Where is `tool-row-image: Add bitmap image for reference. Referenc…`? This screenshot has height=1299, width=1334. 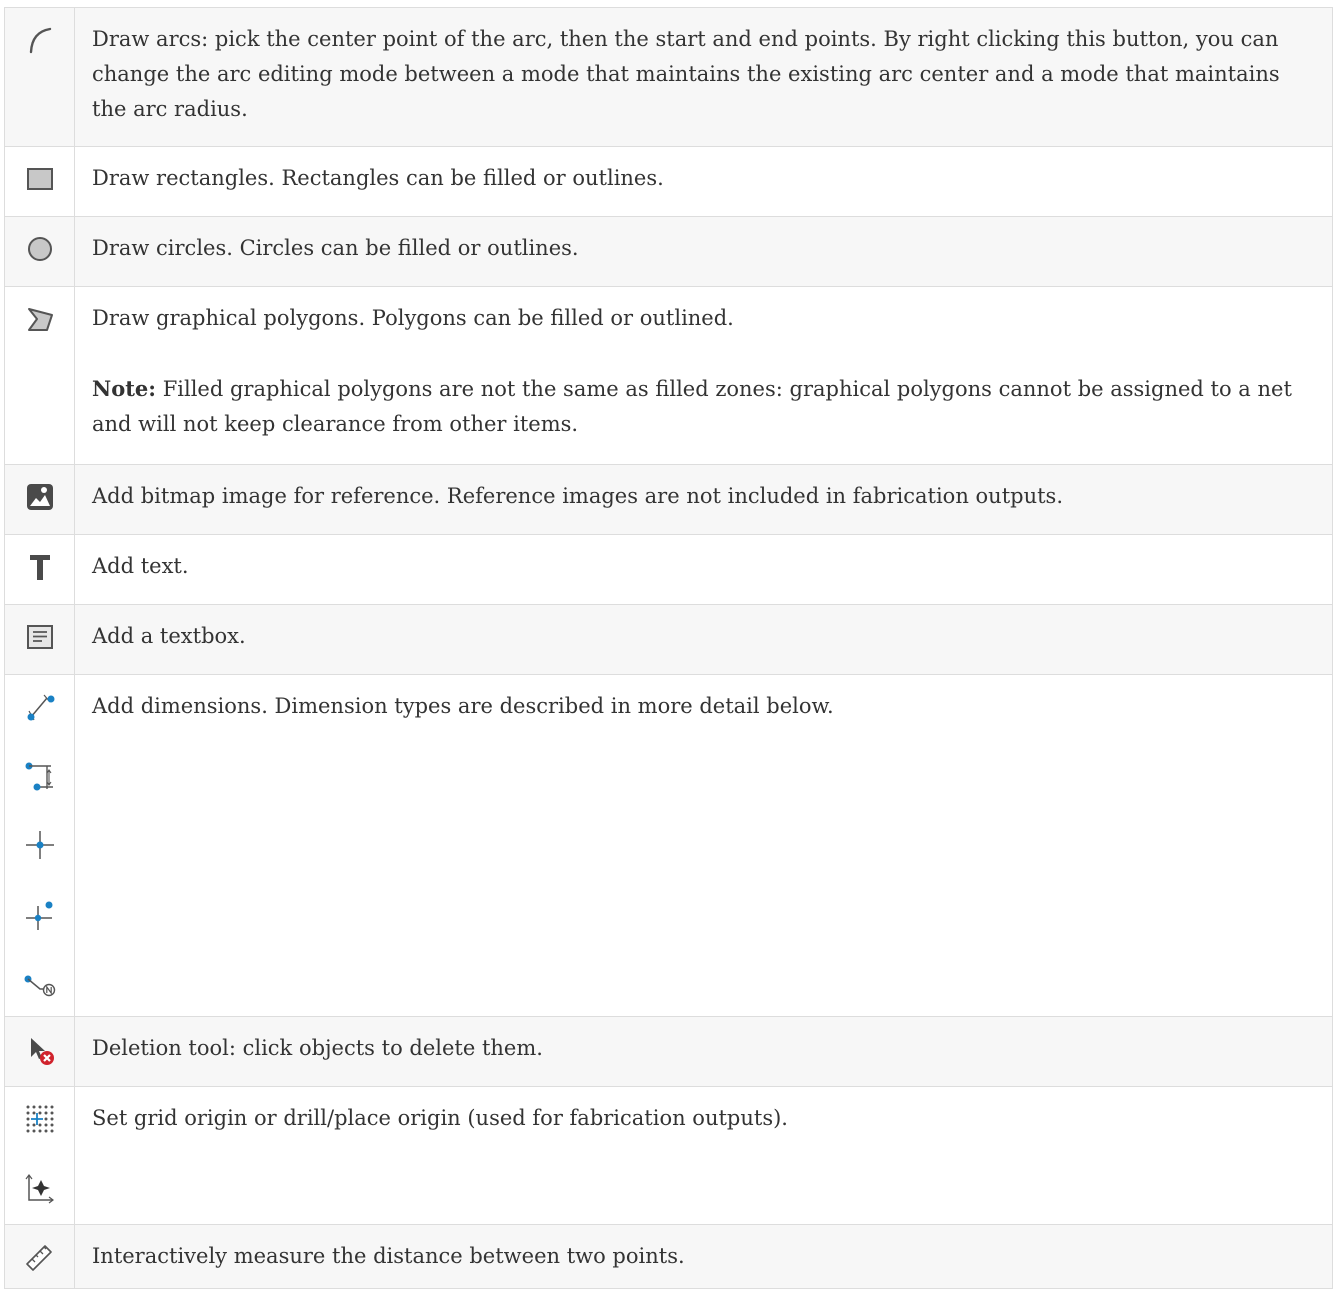 tool-row-image: Add bitmap image for reference. Referenc… is located at coordinates (668, 499).